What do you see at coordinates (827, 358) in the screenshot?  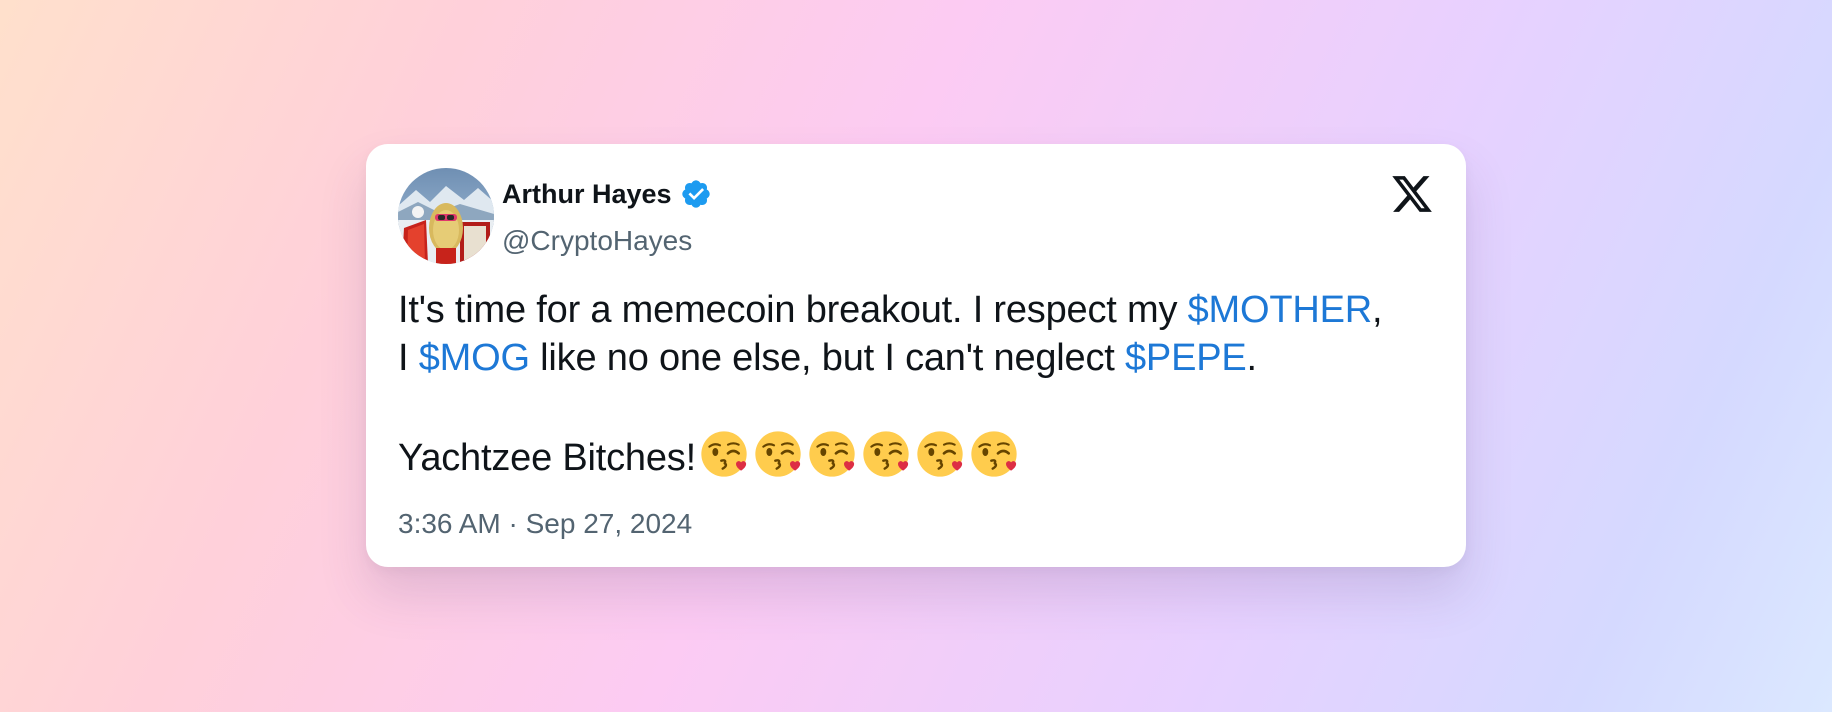 I see `tweet-text-segment: like no one else, but I can't neglect` at bounding box center [827, 358].